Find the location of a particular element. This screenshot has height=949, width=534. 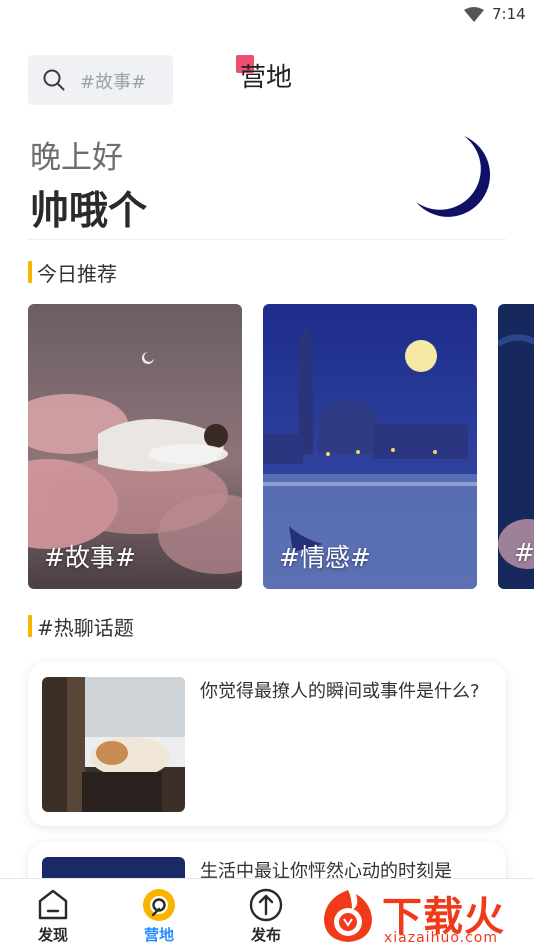

search-icon is located at coordinates (54, 80).